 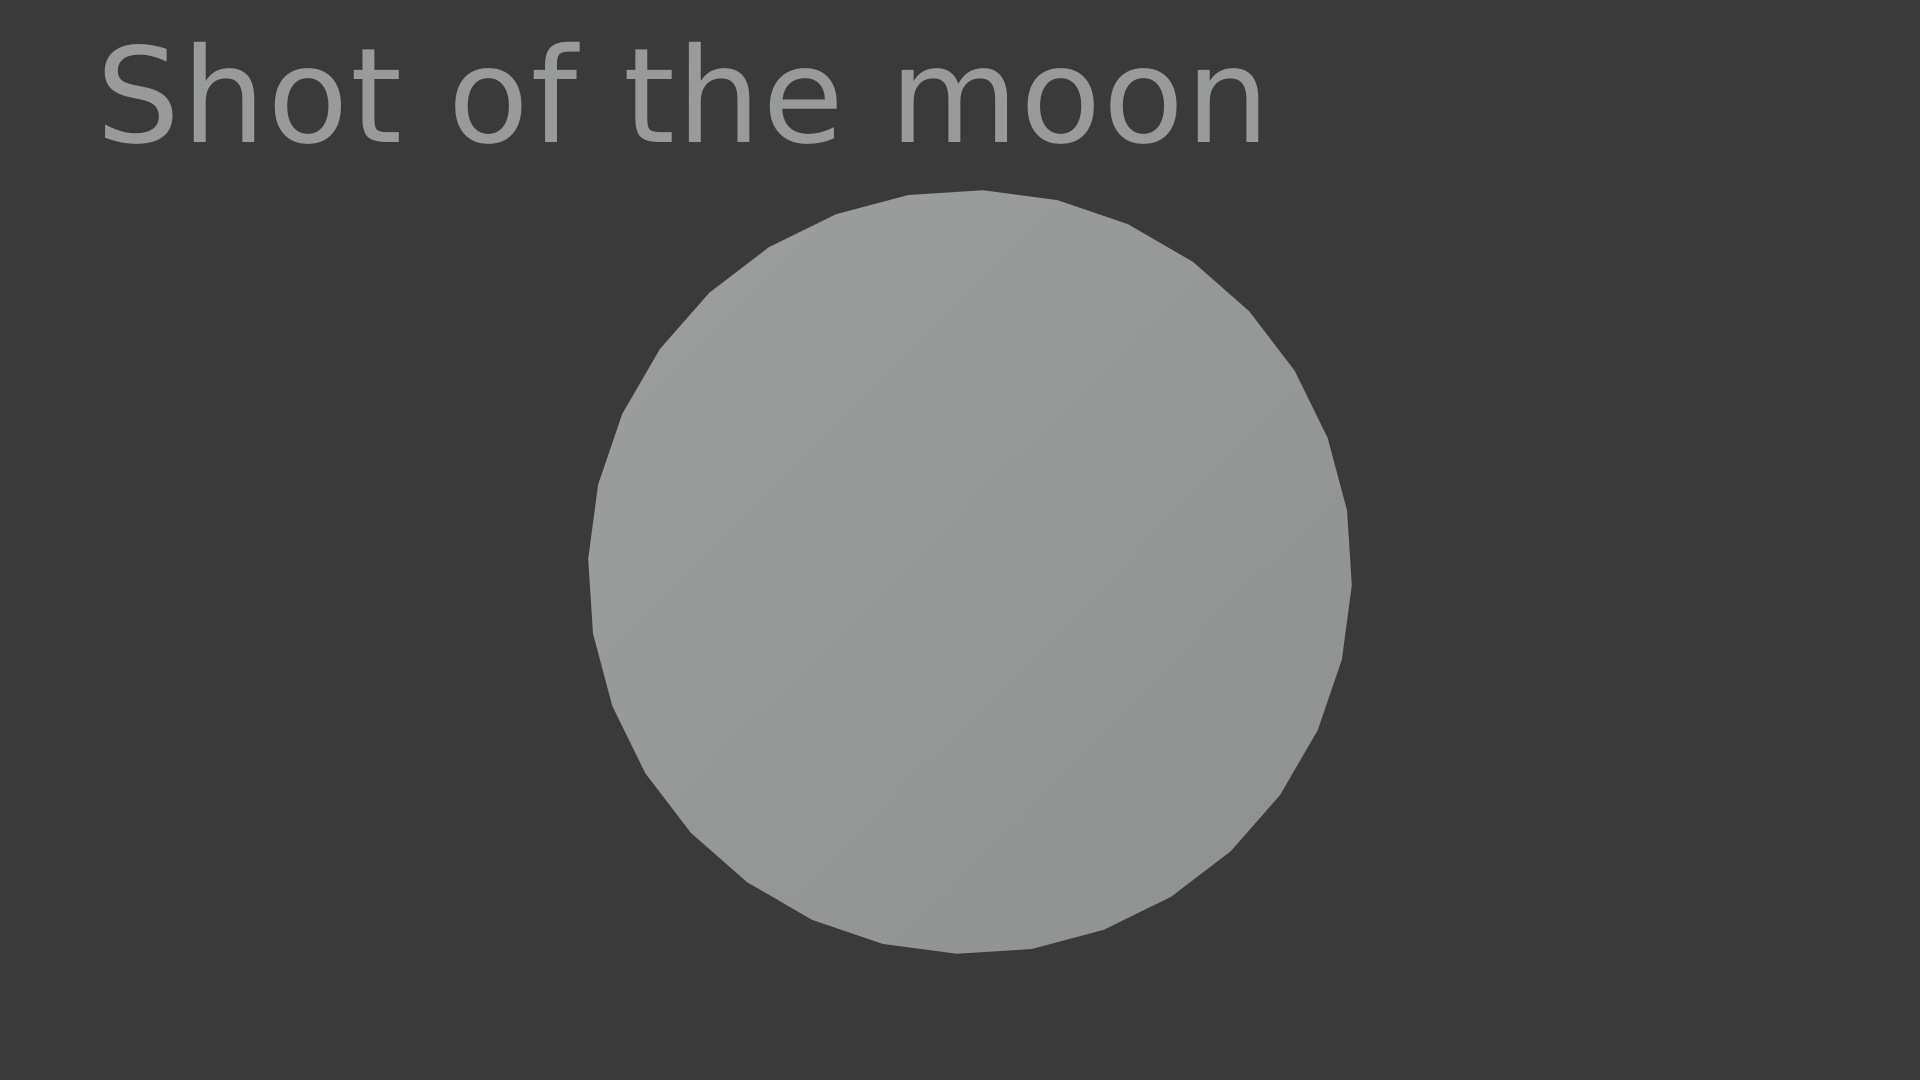 I want to click on caption-title: Shot of the moon, so click(x=684, y=97).